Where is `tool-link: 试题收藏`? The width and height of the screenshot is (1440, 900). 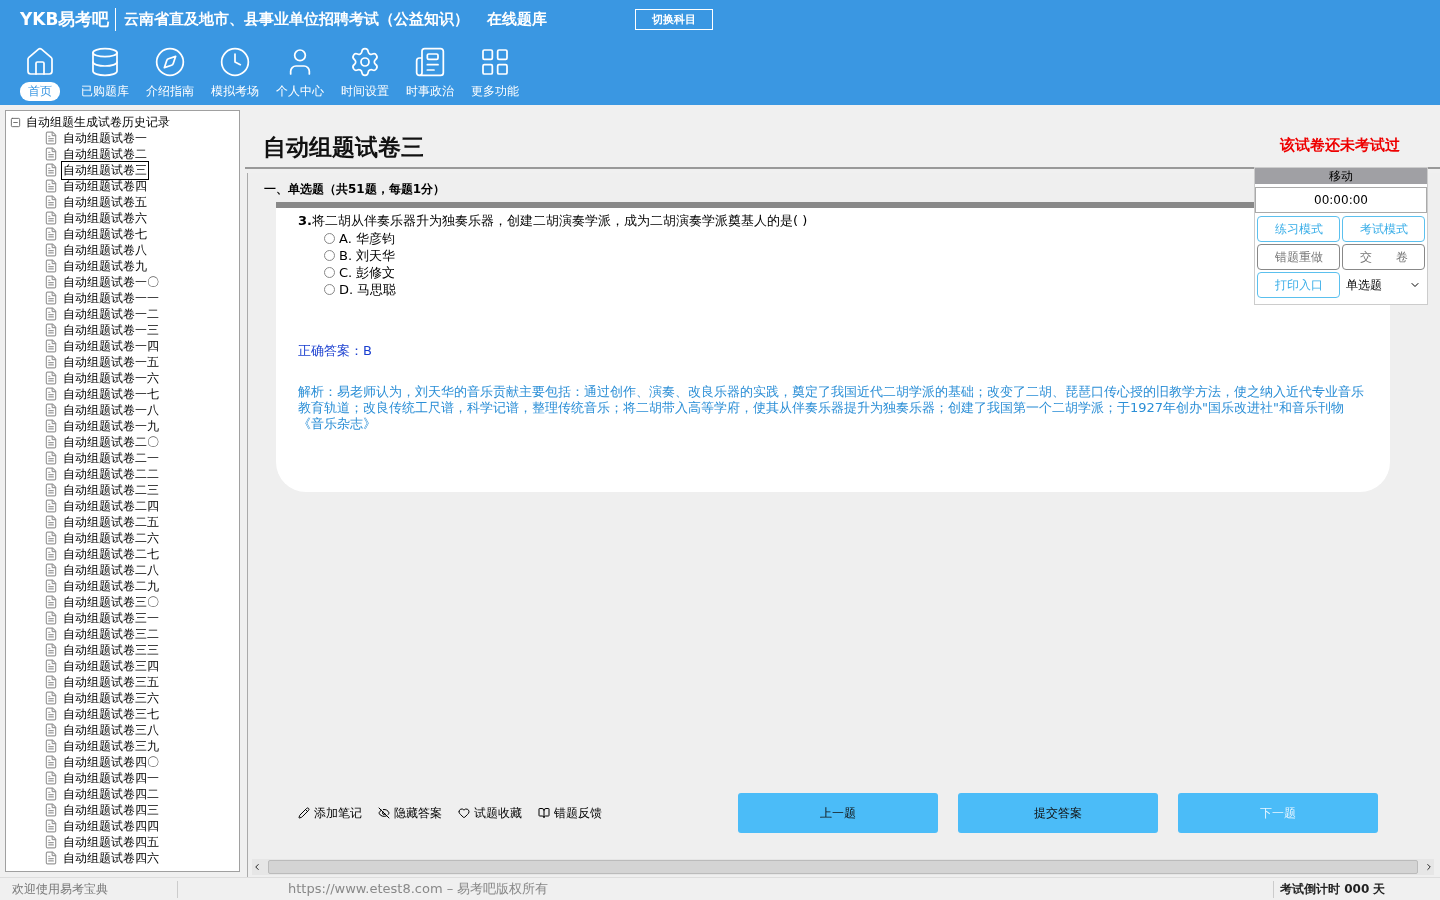 tool-link: 试题收藏 is located at coordinates (498, 813).